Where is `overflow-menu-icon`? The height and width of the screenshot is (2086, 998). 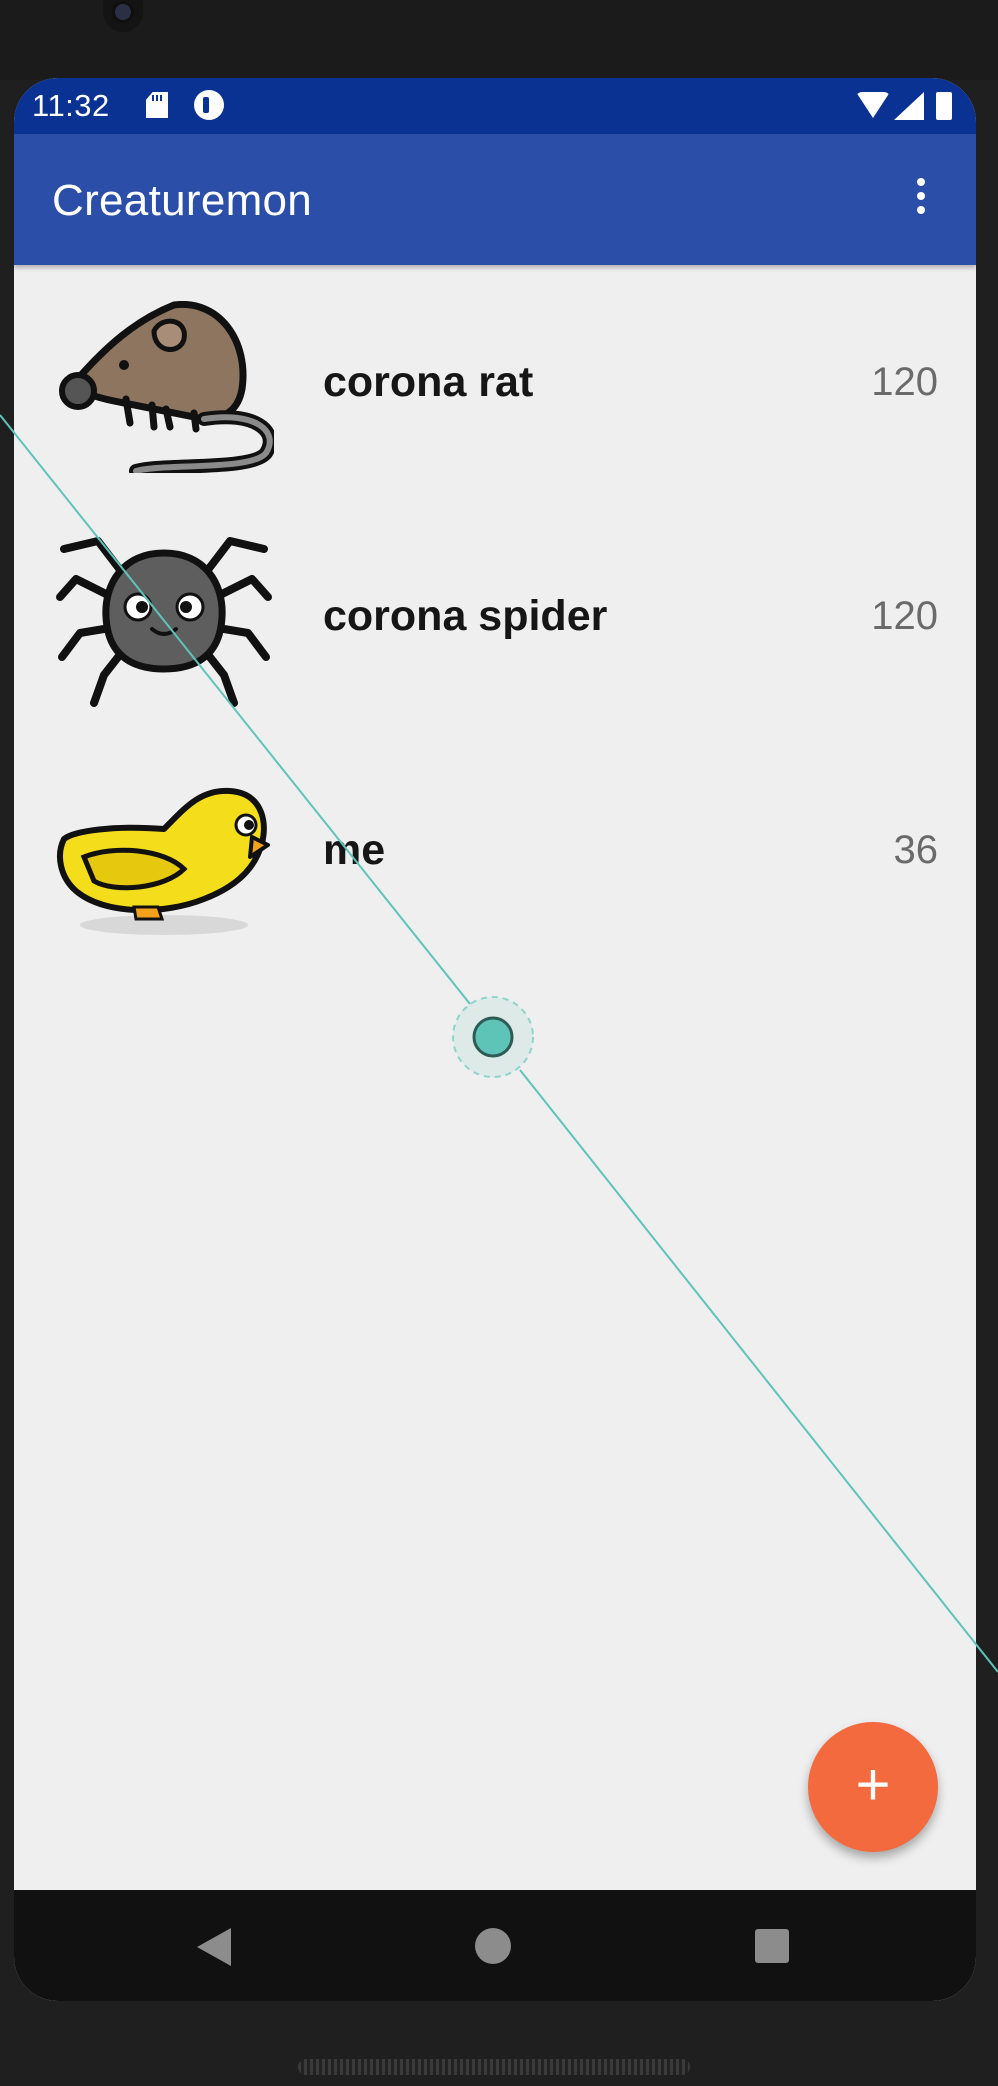
overflow-menu-icon is located at coordinates (921, 200).